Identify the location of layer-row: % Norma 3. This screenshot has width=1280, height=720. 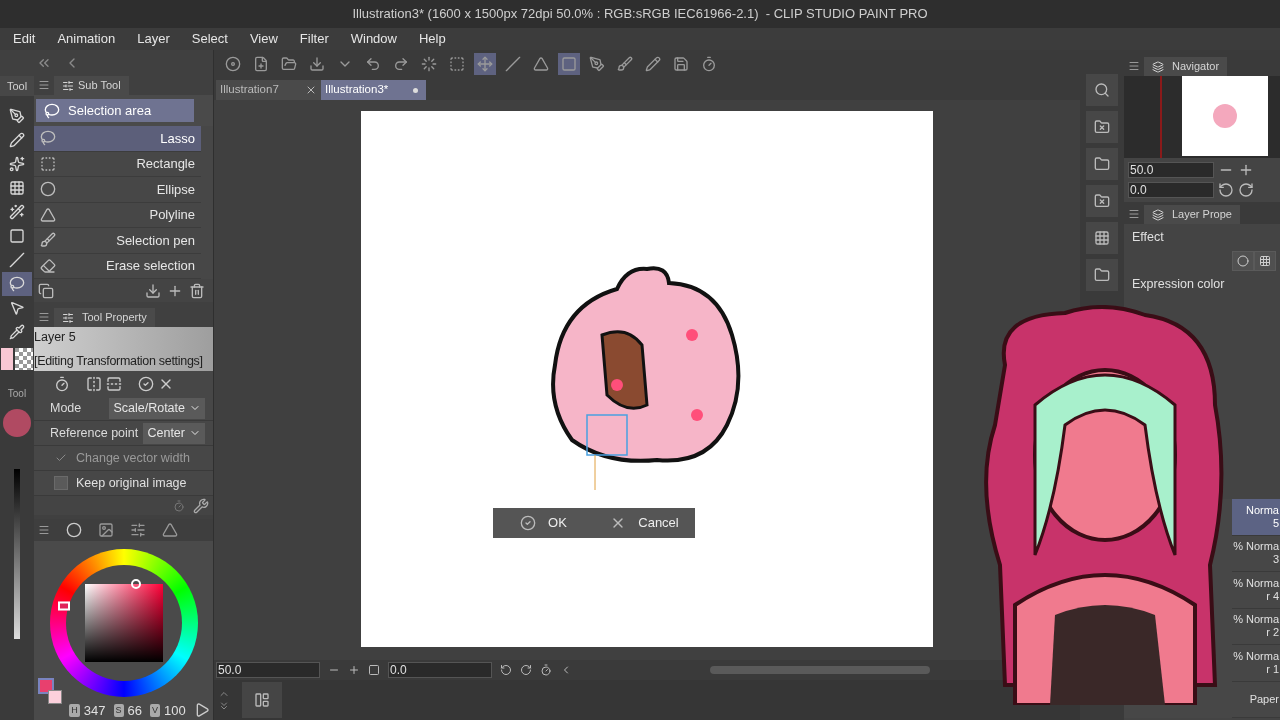
(1256, 553).